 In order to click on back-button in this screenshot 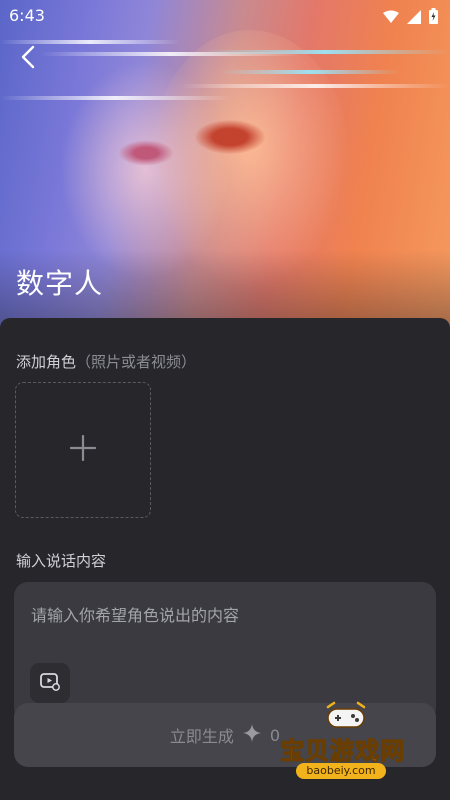, I will do `click(29, 57)`.